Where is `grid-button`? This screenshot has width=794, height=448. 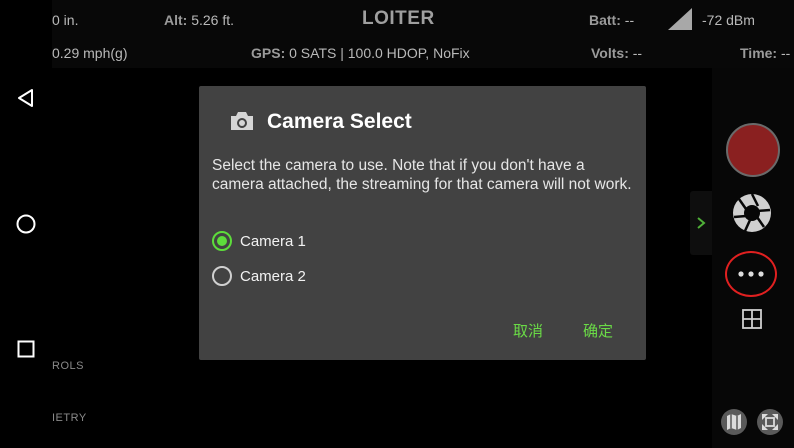
grid-button is located at coordinates (752, 319).